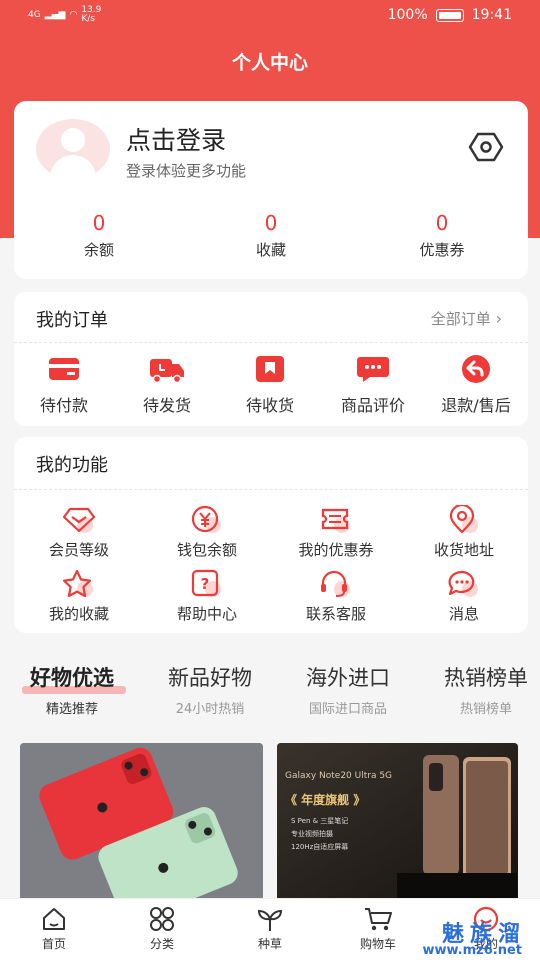 The image size is (540, 960). What do you see at coordinates (476, 369) in the screenshot?
I see `return-arrow-icon` at bounding box center [476, 369].